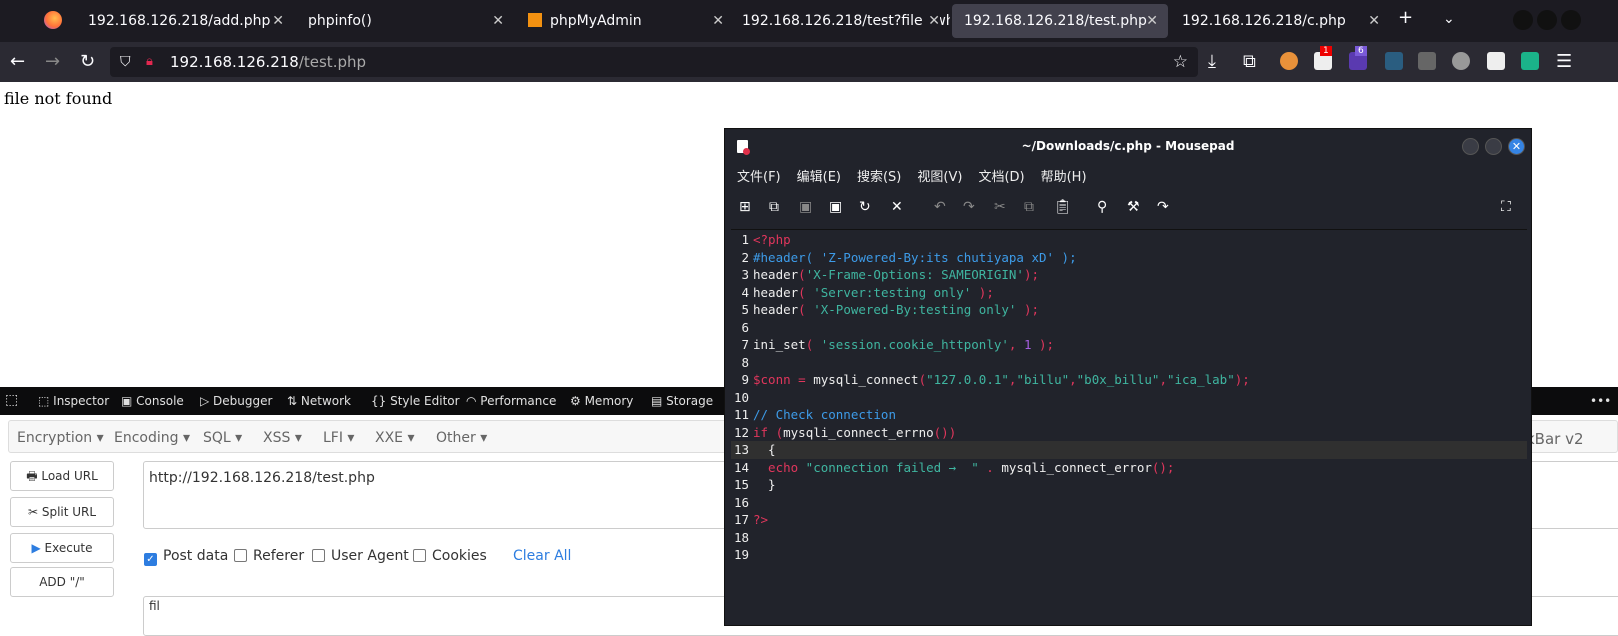 The height and width of the screenshot is (636, 1618). I want to click on fullscreen-icon: ⛶, so click(1506, 207).